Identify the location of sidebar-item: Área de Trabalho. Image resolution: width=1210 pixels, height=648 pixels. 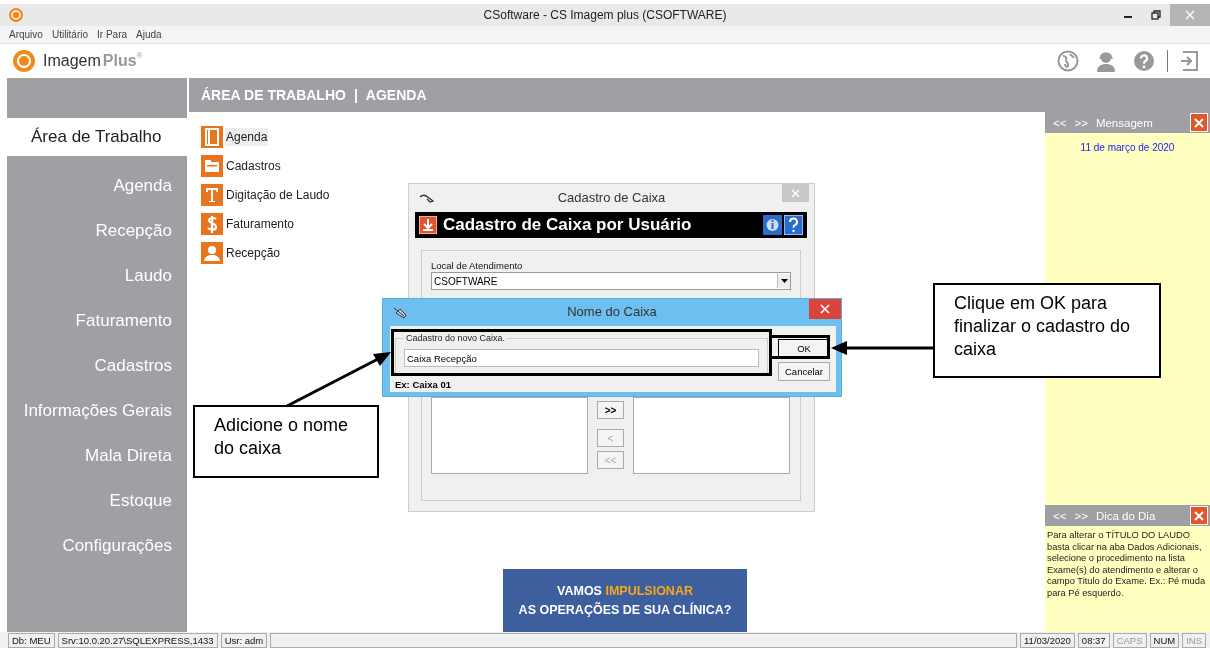
(97, 137).